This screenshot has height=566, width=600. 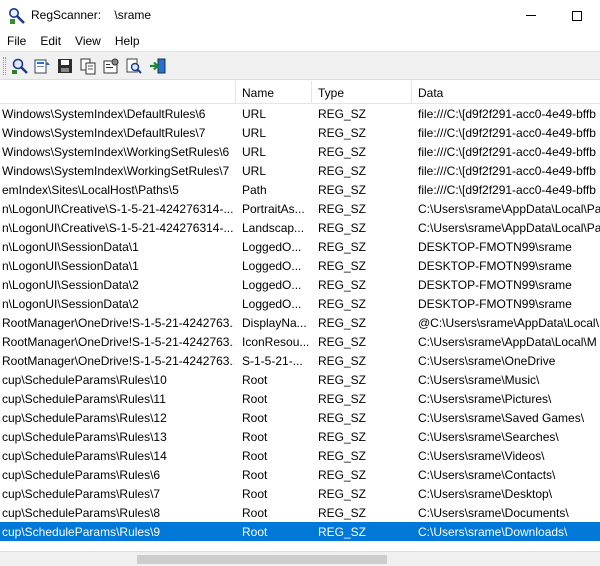 I want to click on minimize-icon, so click(x=531, y=15).